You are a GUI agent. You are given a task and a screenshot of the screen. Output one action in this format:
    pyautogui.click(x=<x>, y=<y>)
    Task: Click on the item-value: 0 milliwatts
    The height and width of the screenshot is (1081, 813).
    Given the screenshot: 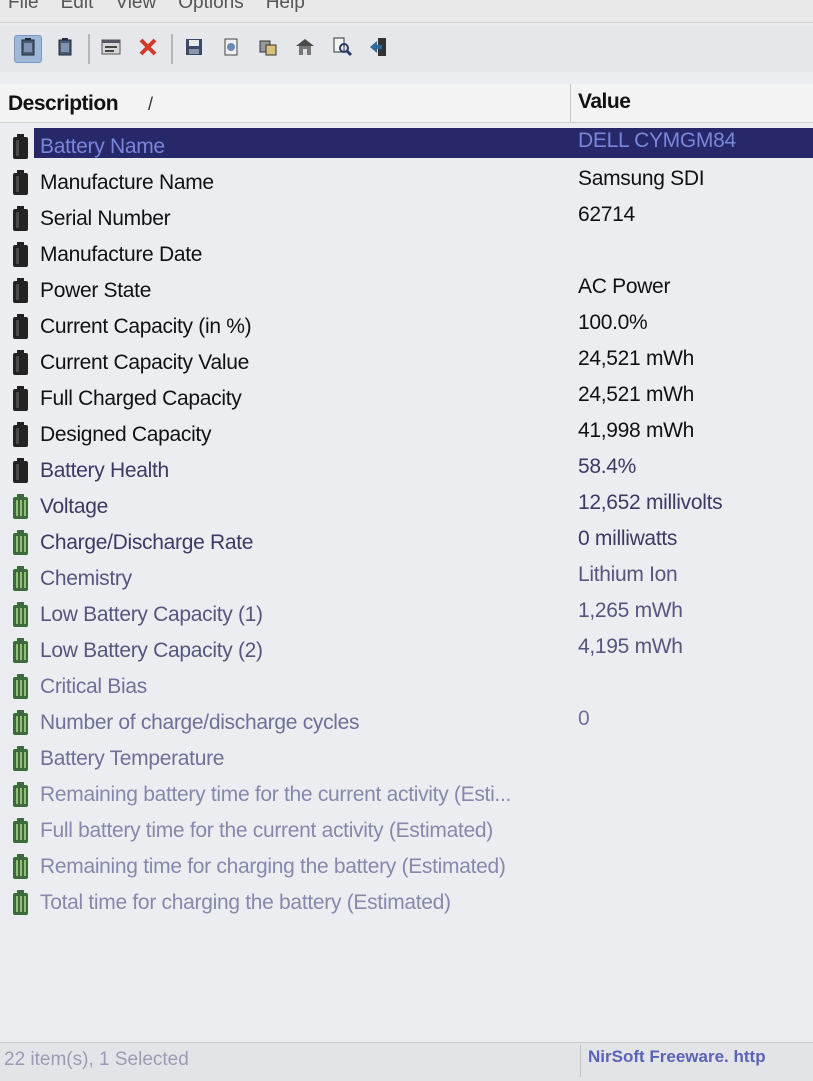 What is the action you would take?
    pyautogui.click(x=628, y=538)
    